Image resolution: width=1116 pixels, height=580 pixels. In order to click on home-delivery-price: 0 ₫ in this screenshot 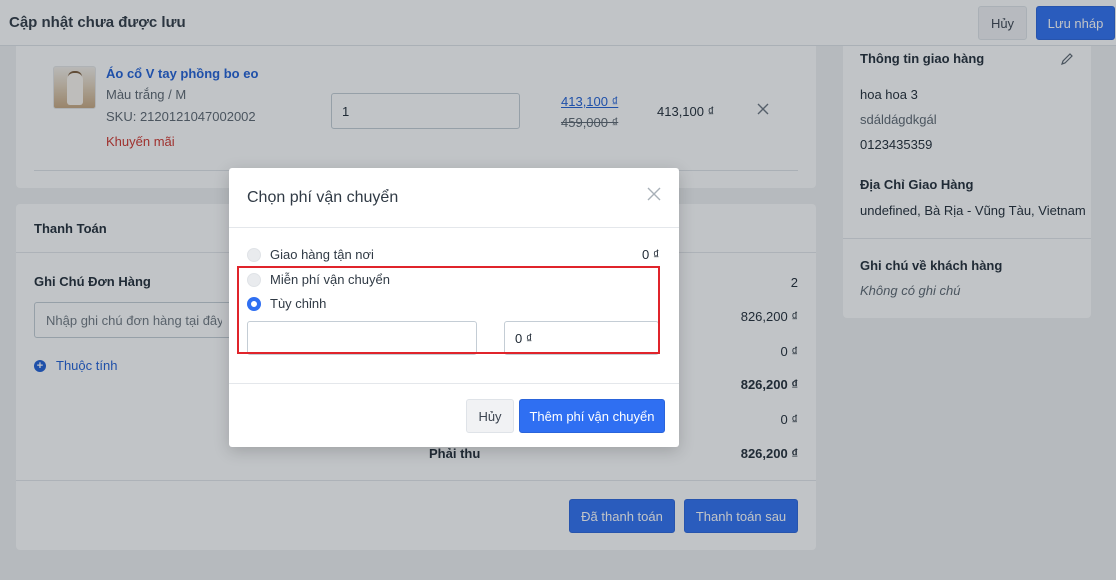, I will do `click(651, 254)`.